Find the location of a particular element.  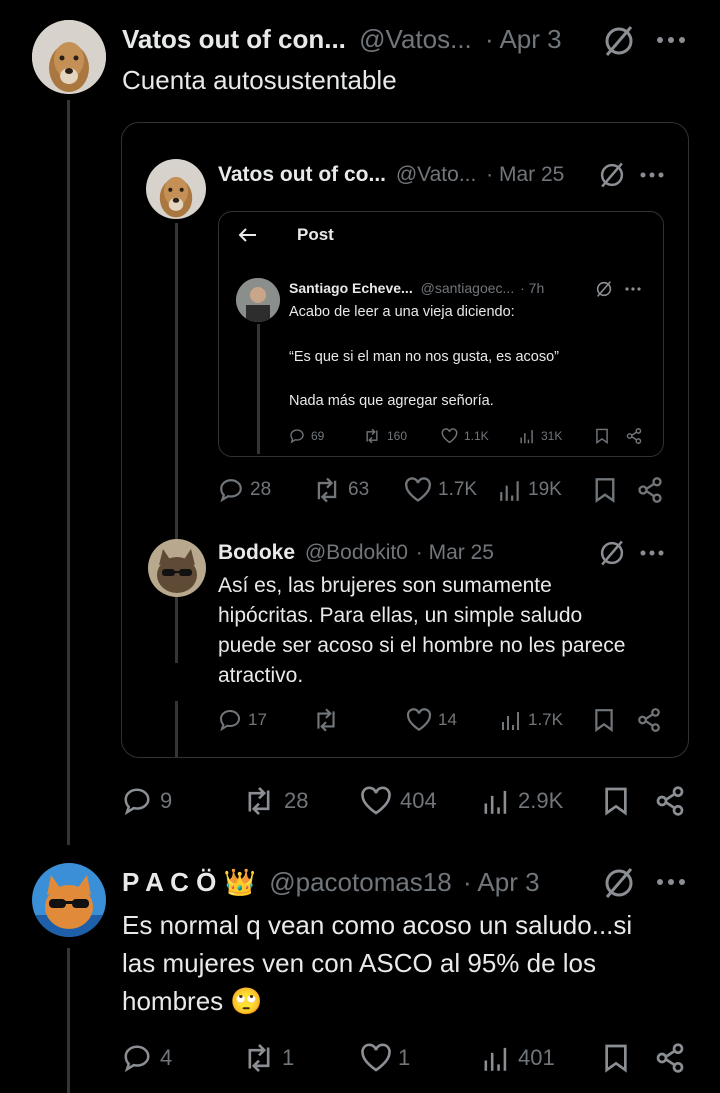

view-count: 2.9K is located at coordinates (541, 800).